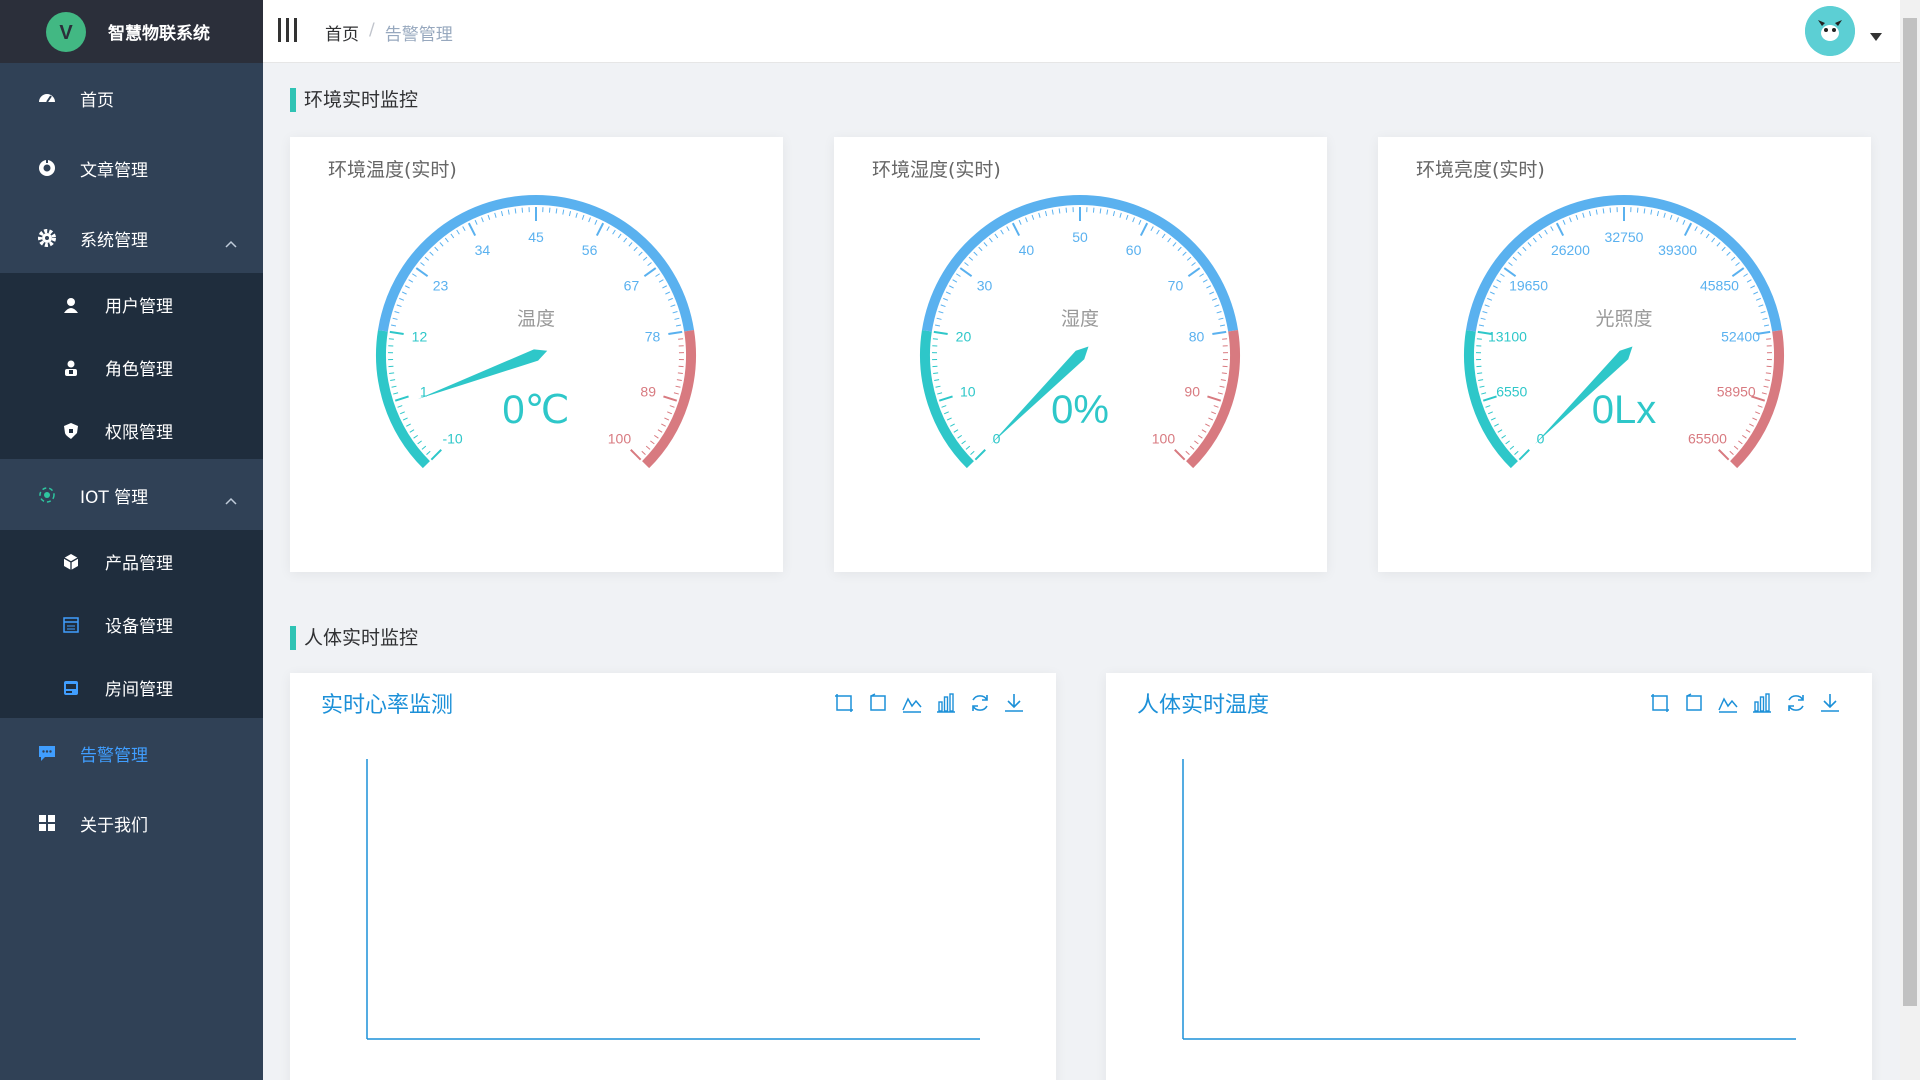  I want to click on sidebar-item-alarms: 告警管理, so click(131, 753).